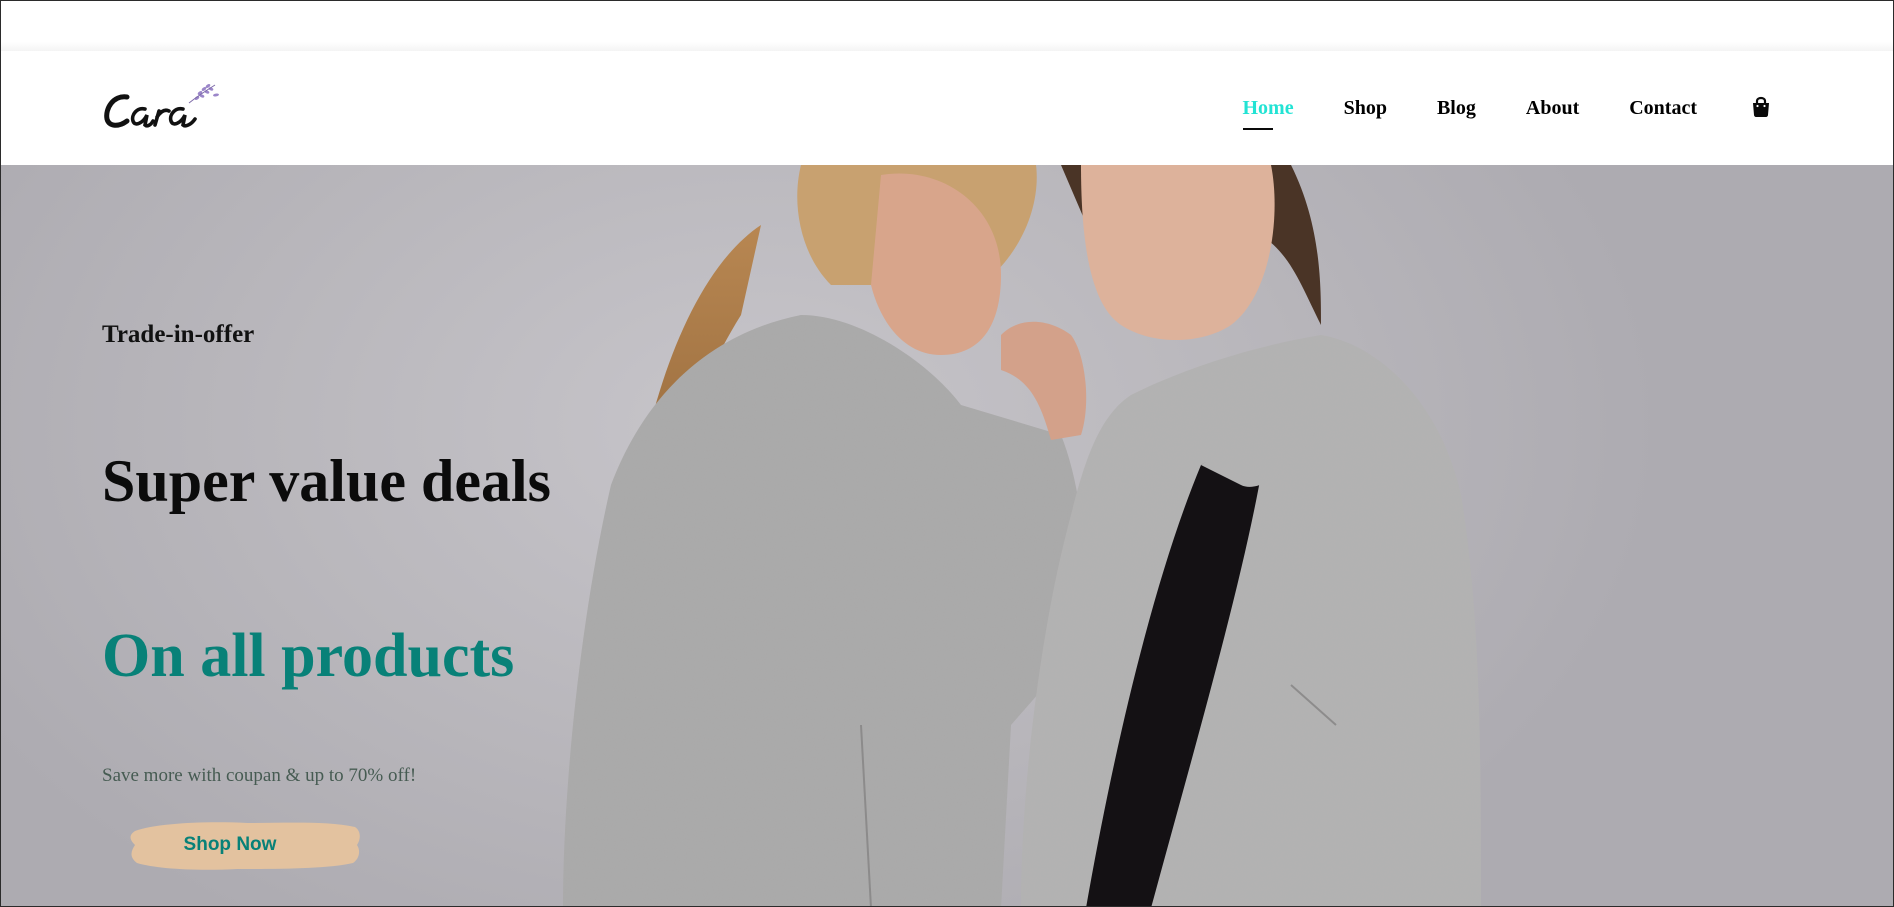 The height and width of the screenshot is (907, 1894). Describe the element at coordinates (259, 775) in the screenshot. I see `hero-subtext: Save more with coupan & up to 70% off!` at that location.